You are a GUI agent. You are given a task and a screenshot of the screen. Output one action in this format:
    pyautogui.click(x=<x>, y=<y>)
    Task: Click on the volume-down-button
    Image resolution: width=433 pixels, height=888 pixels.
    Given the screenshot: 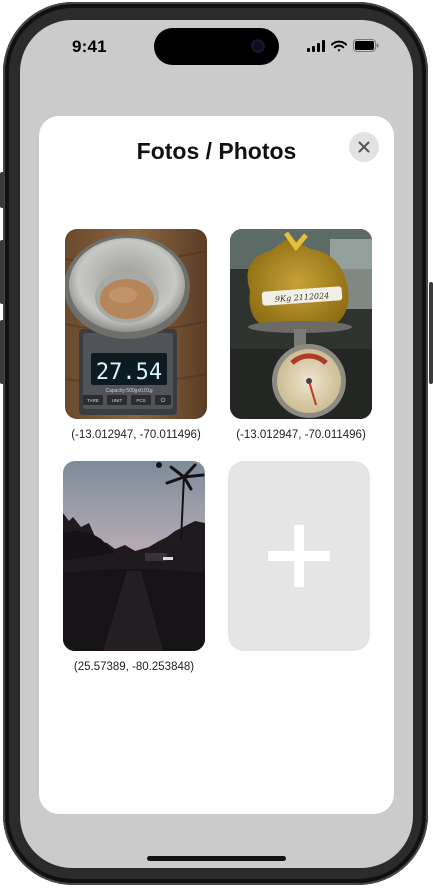 What is the action you would take?
    pyautogui.click(x=2, y=352)
    